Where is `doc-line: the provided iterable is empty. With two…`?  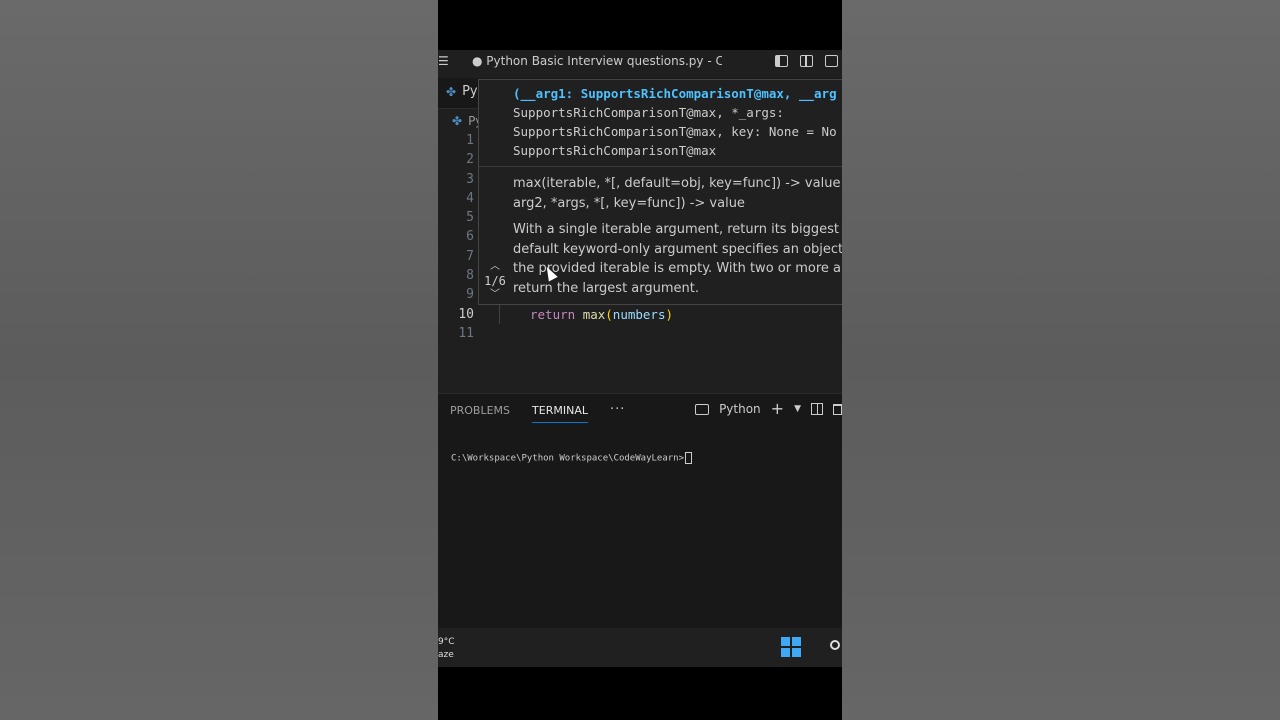
doc-line: the provided iterable is empty. With two… is located at coordinates (677, 268).